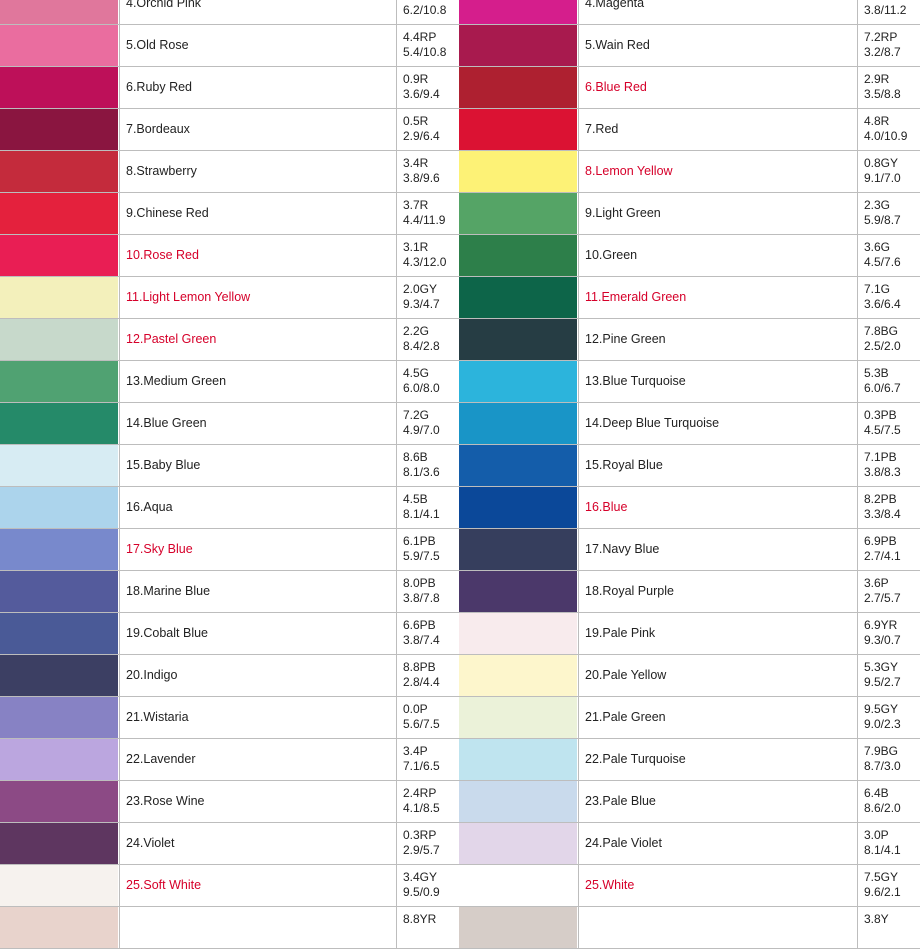 The width and height of the screenshot is (920, 949). I want to click on munsell-code: 6.4B 8.6/2.0, so click(888, 801).